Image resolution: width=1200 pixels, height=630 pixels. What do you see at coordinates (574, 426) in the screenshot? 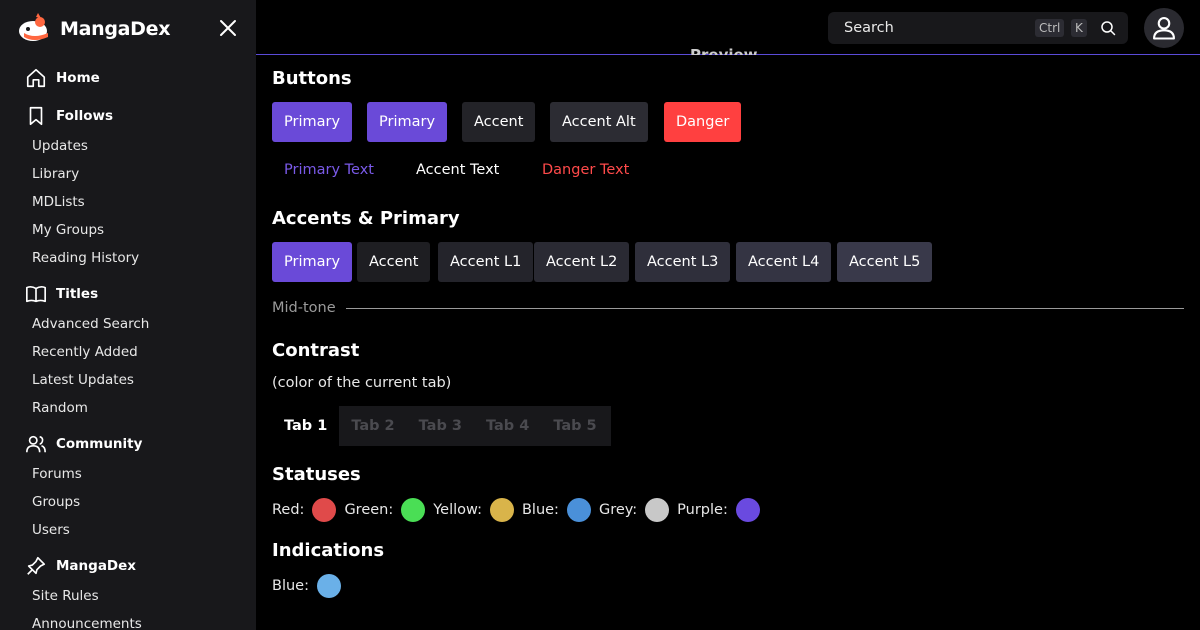
I see `tab-5: Tab 5` at bounding box center [574, 426].